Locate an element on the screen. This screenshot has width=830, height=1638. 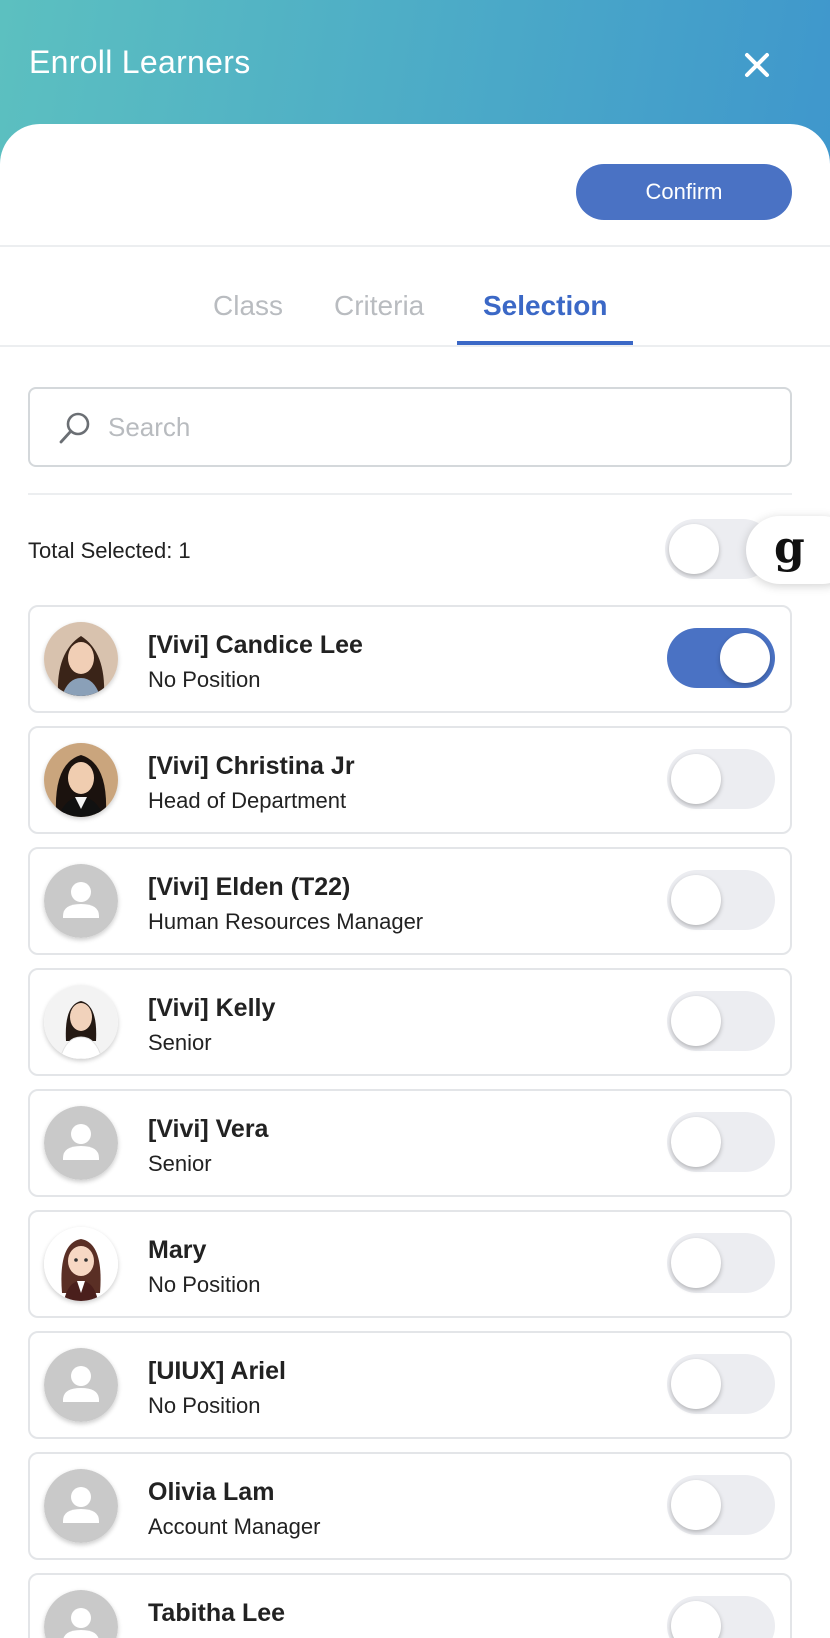
close-button is located at coordinates (757, 65).